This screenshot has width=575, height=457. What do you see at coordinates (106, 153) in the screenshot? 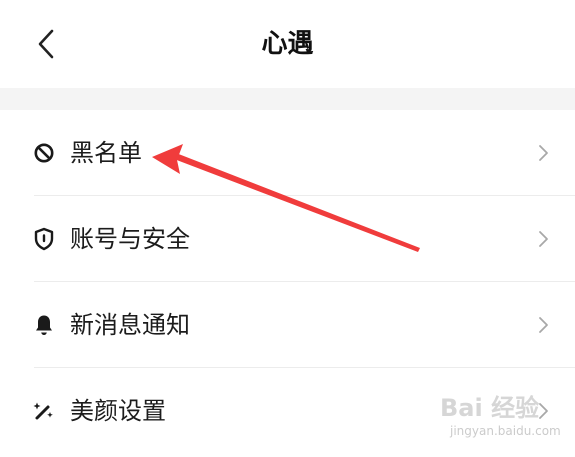
I see `settings-item-label: 黑名单` at bounding box center [106, 153].